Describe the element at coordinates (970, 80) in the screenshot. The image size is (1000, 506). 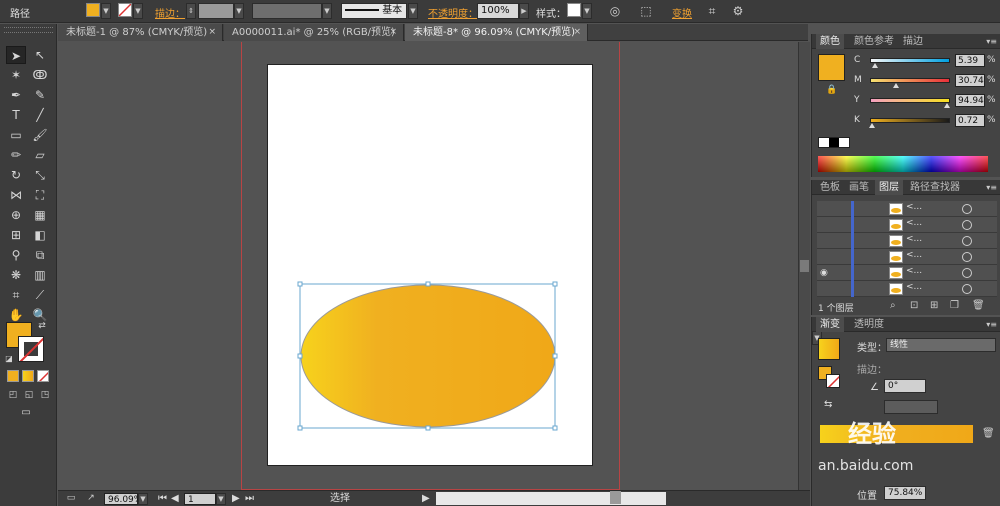
I see `channel-value-field: 30.74` at that location.